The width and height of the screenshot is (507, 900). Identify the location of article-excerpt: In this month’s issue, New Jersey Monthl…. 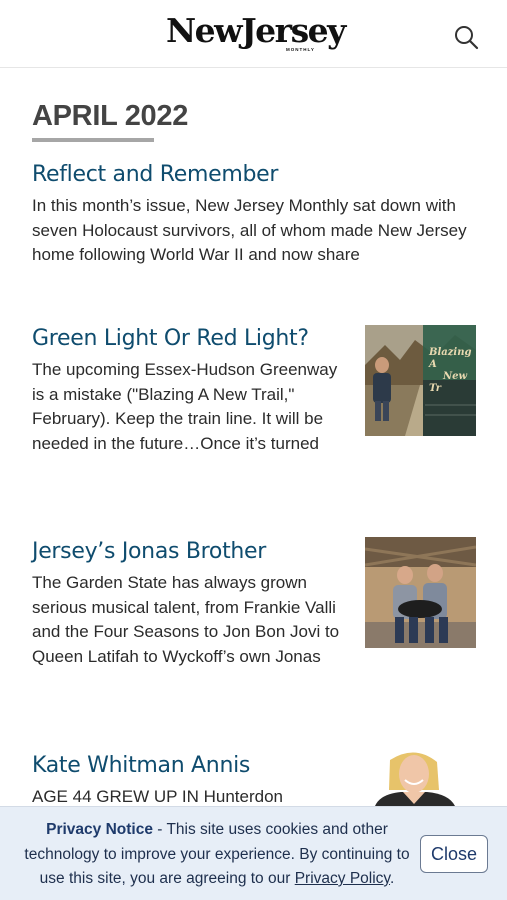
(249, 230).